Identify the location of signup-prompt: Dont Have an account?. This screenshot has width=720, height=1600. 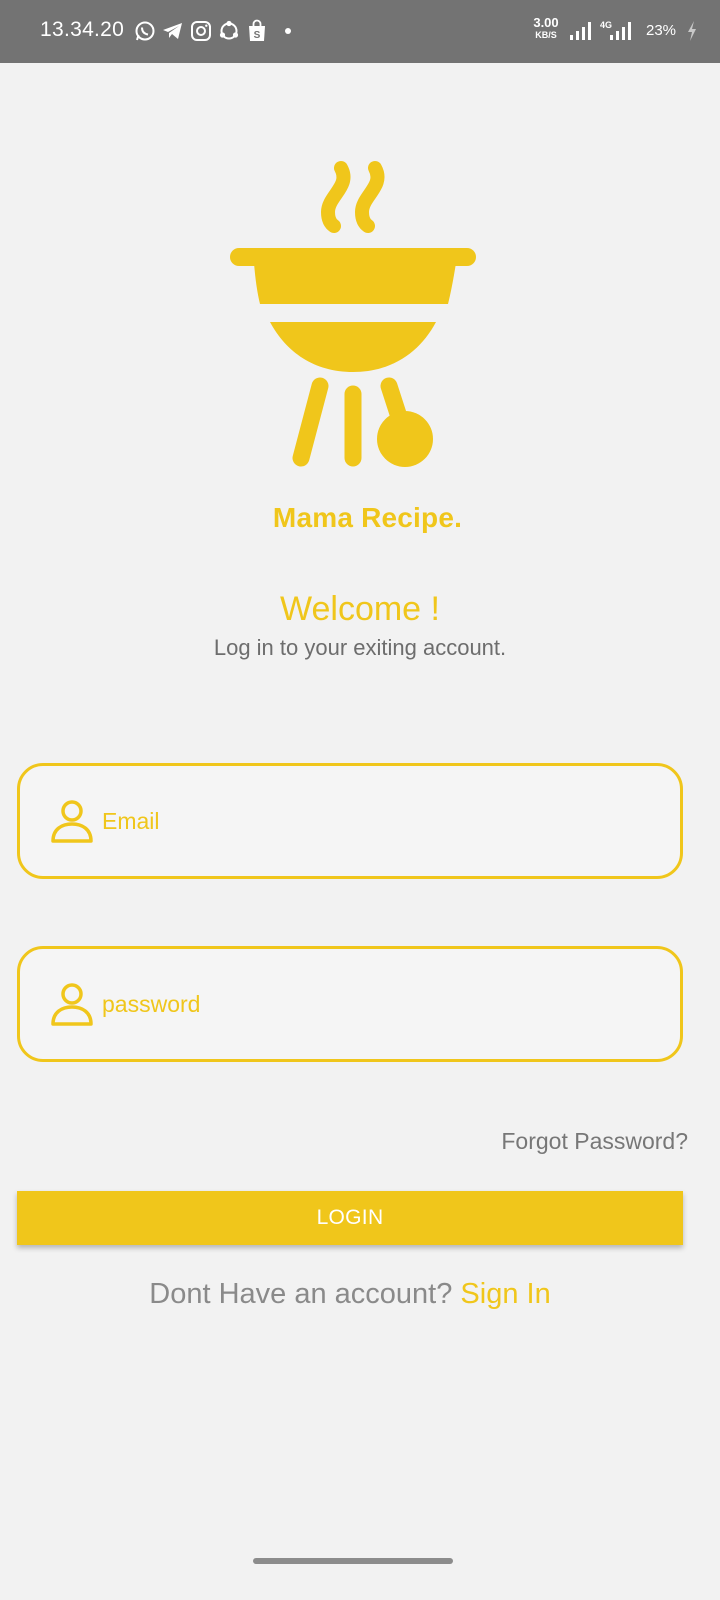
(301, 1294).